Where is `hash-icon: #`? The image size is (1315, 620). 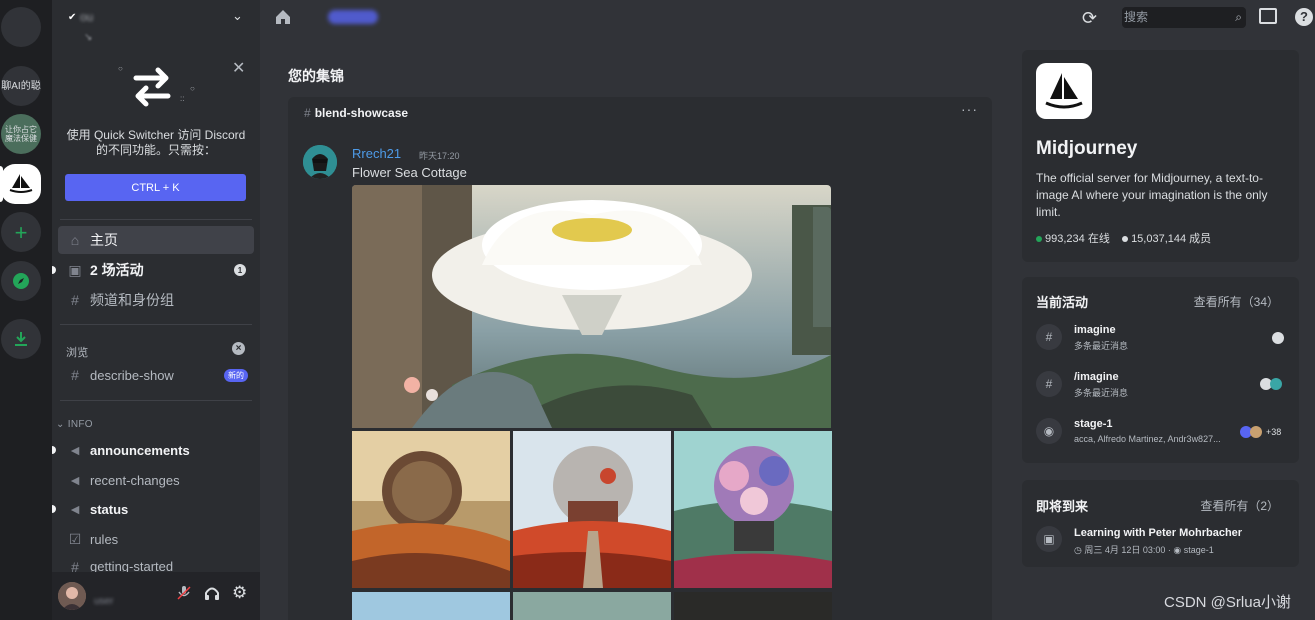 hash-icon: # is located at coordinates (307, 113).